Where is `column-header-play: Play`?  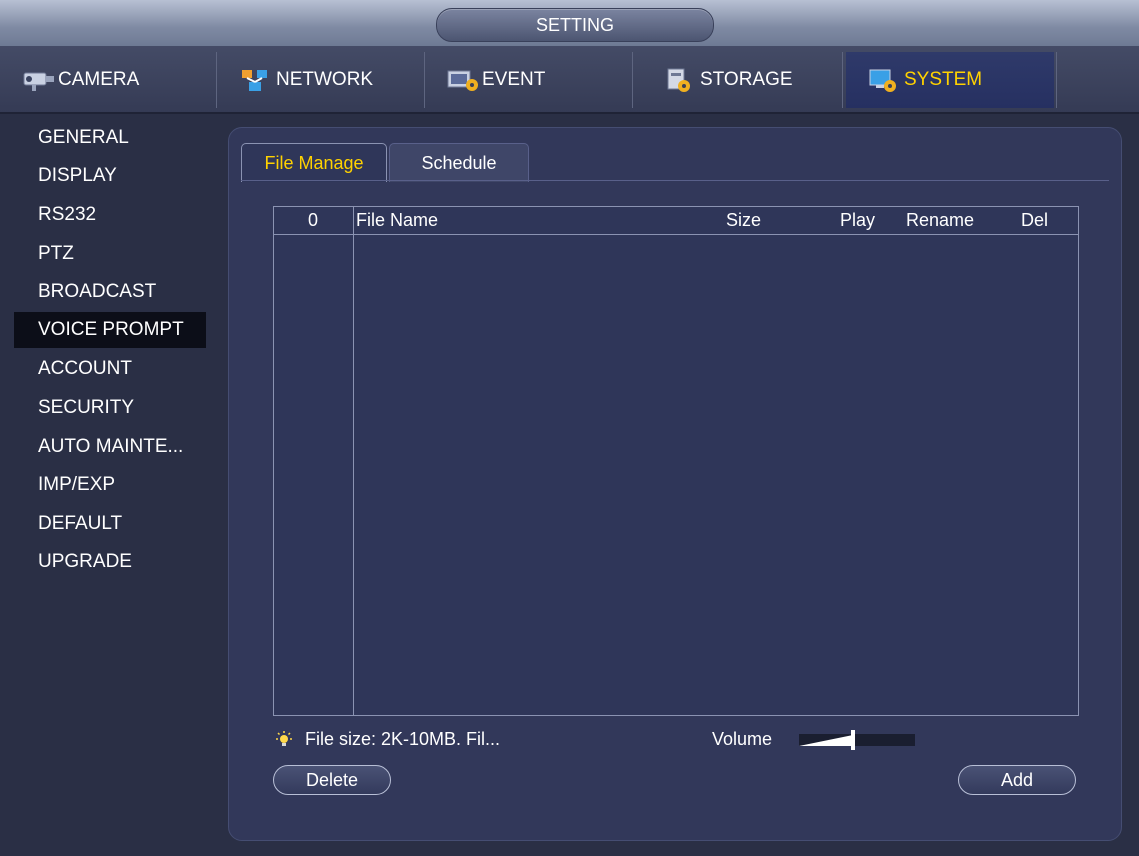
column-header-play: Play is located at coordinates (858, 220).